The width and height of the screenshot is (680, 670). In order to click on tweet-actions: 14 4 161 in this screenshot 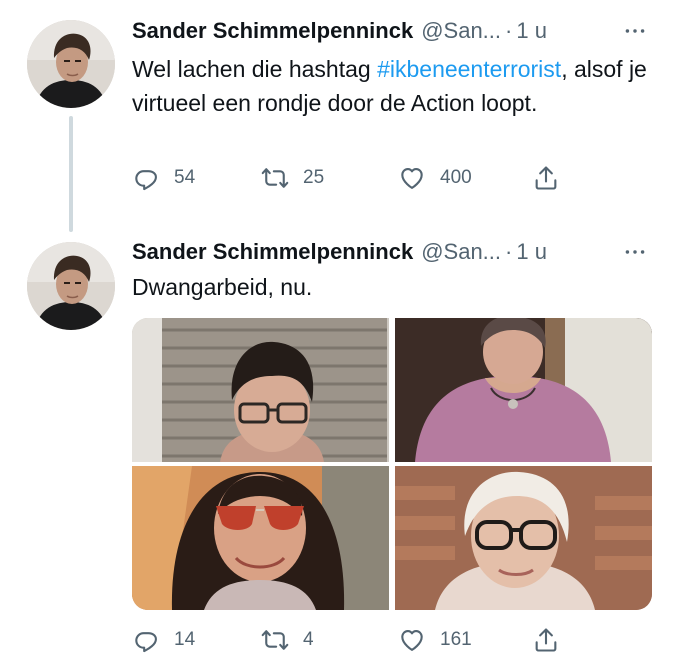, I will do `click(382, 640)`.